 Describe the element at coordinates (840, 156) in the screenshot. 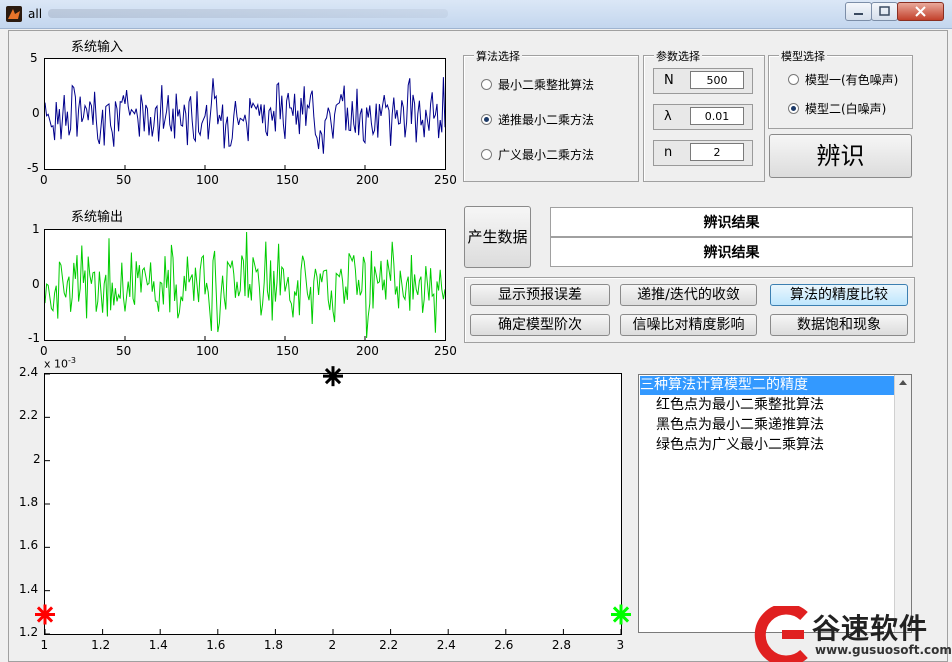

I see `identify-button: 辨识` at that location.